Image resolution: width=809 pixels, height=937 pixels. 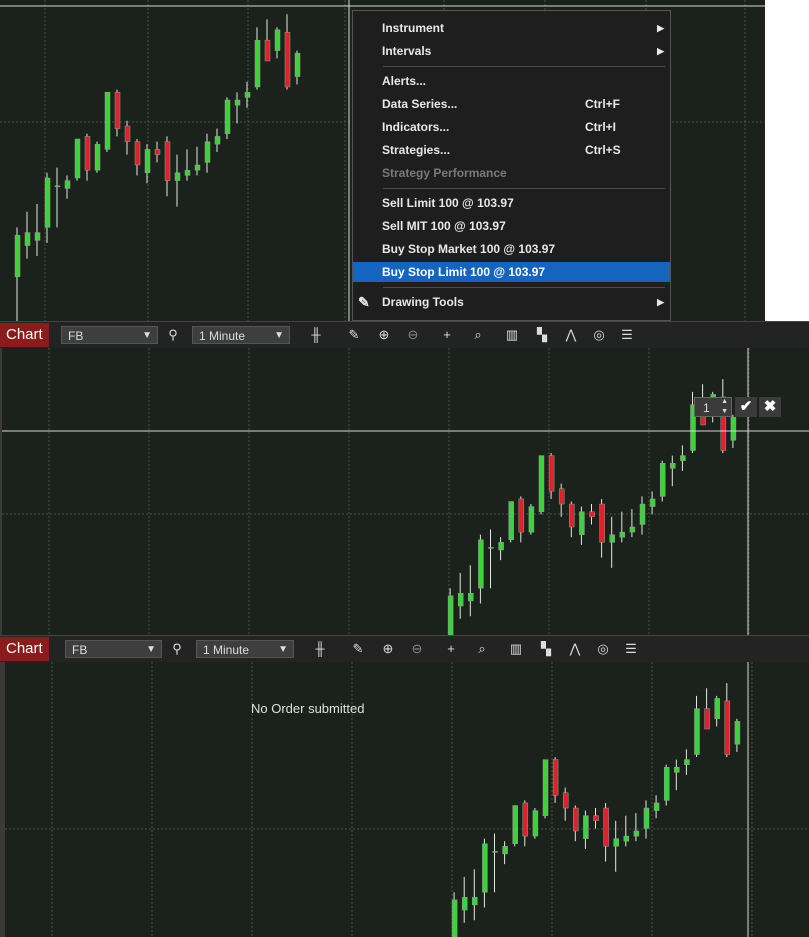 What do you see at coordinates (706, 408) in the screenshot?
I see `order-quantity-value: 1` at bounding box center [706, 408].